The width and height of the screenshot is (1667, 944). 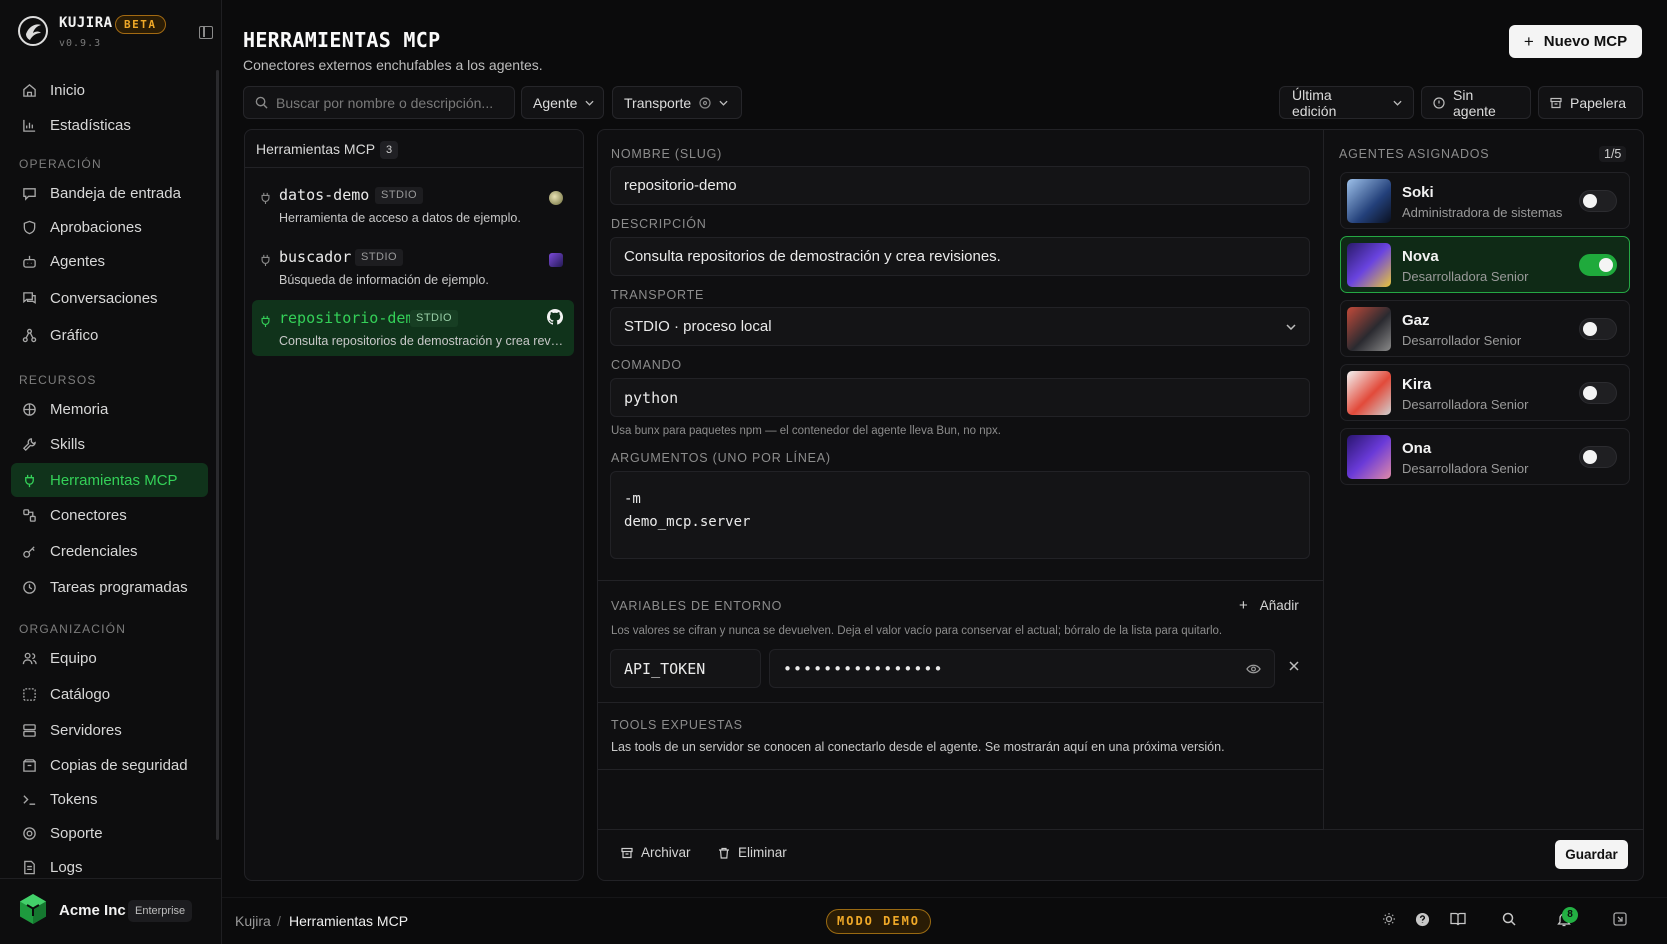 I want to click on sidebar-item-conectores: Conectores, so click(x=109, y=515).